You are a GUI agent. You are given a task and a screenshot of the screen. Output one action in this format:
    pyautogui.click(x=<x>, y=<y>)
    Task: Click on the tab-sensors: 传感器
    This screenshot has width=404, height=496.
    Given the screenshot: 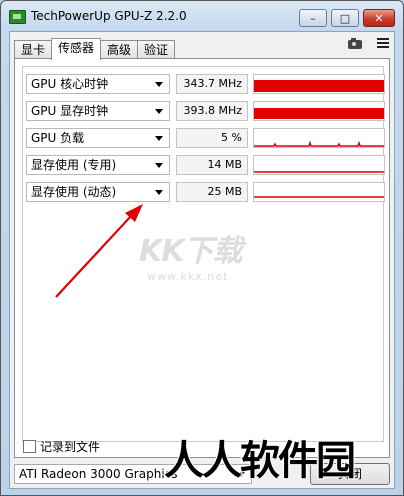 What is the action you would take?
    pyautogui.click(x=76, y=49)
    